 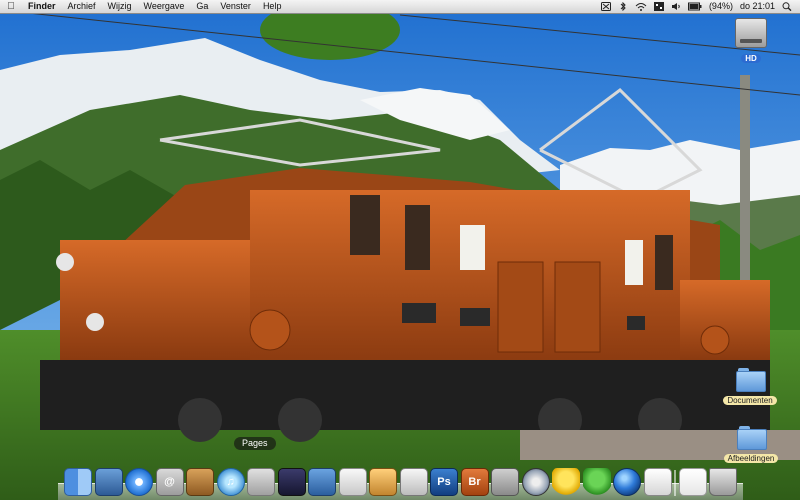 I want to click on document-icon, so click(x=692, y=482).